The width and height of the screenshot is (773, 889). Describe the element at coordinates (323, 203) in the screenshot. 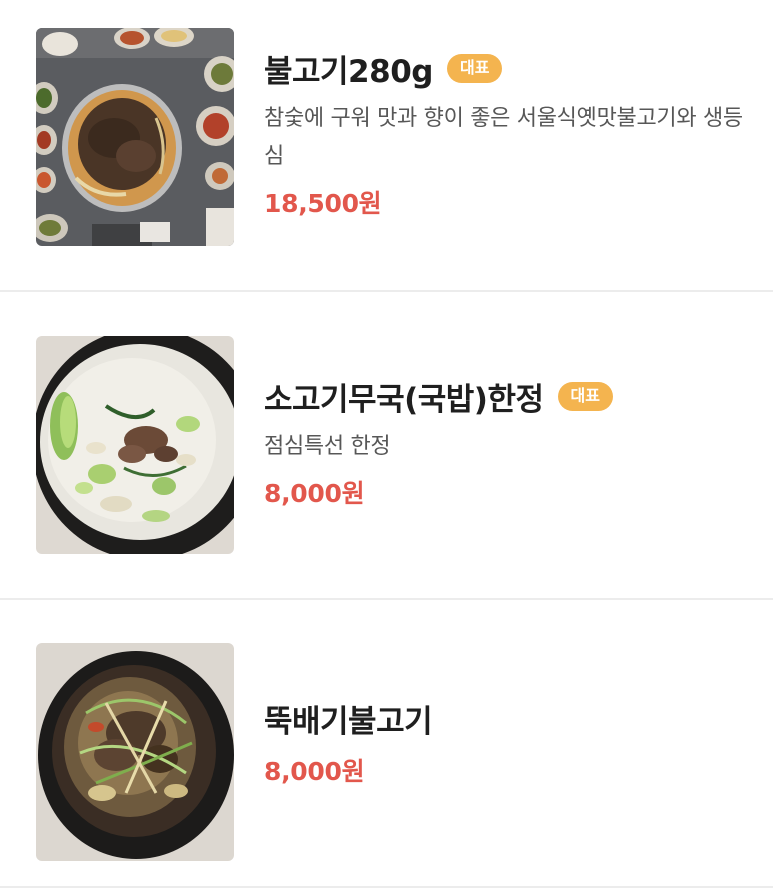

I see `menu-price: 18,500원` at that location.